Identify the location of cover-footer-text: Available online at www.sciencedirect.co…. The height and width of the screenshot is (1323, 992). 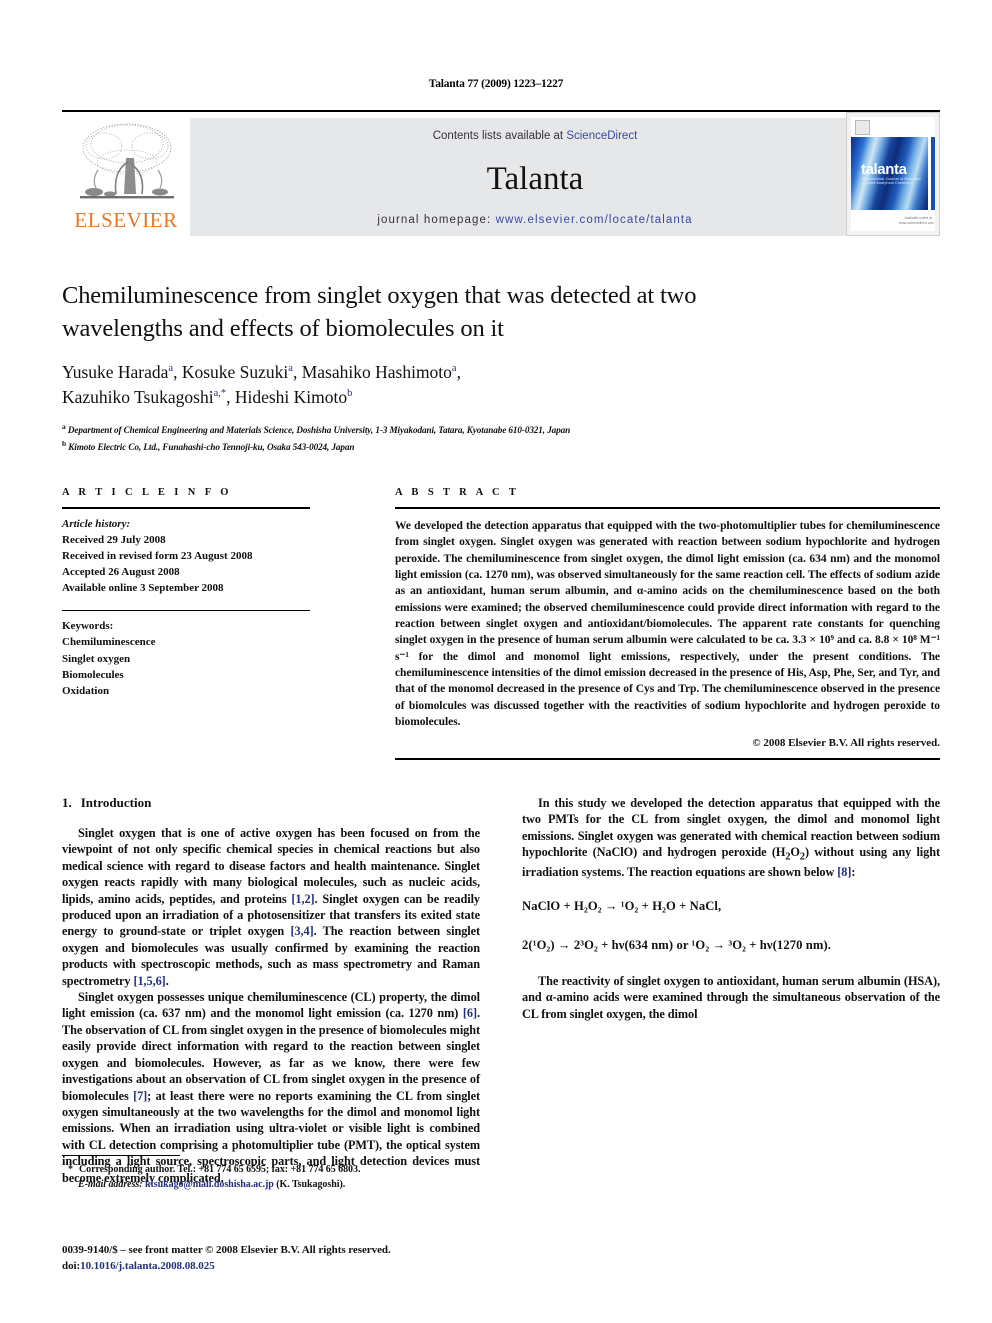
(917, 221).